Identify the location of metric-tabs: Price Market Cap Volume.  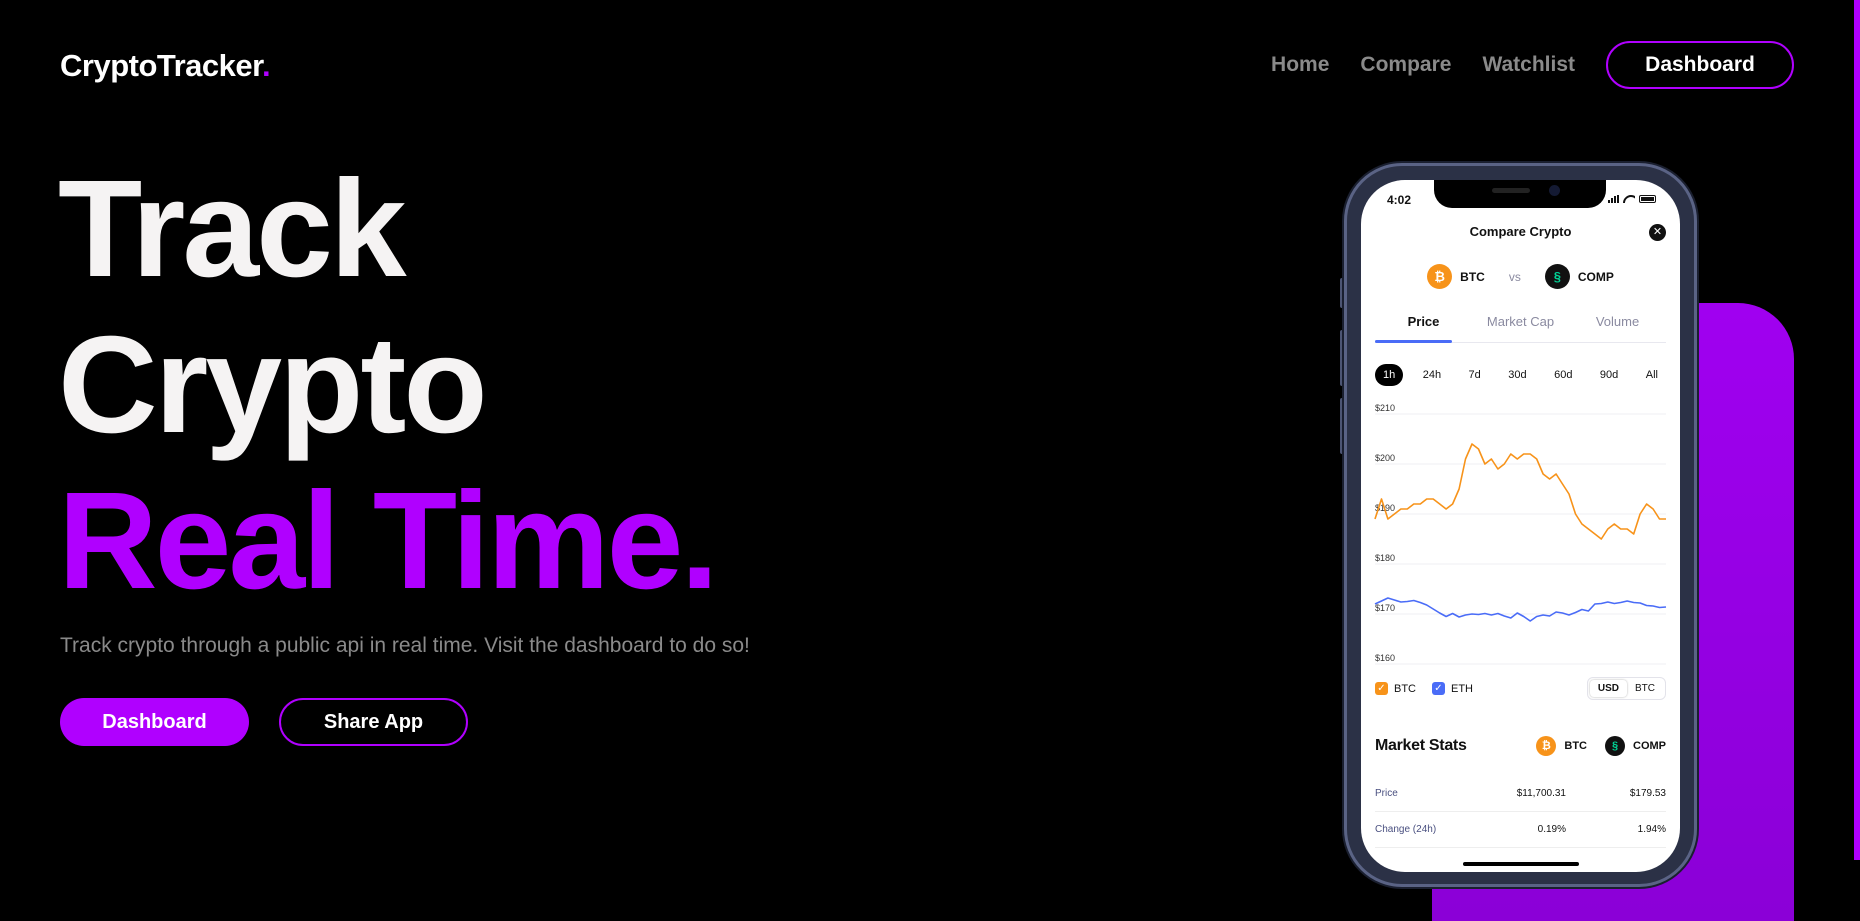
(1520, 326).